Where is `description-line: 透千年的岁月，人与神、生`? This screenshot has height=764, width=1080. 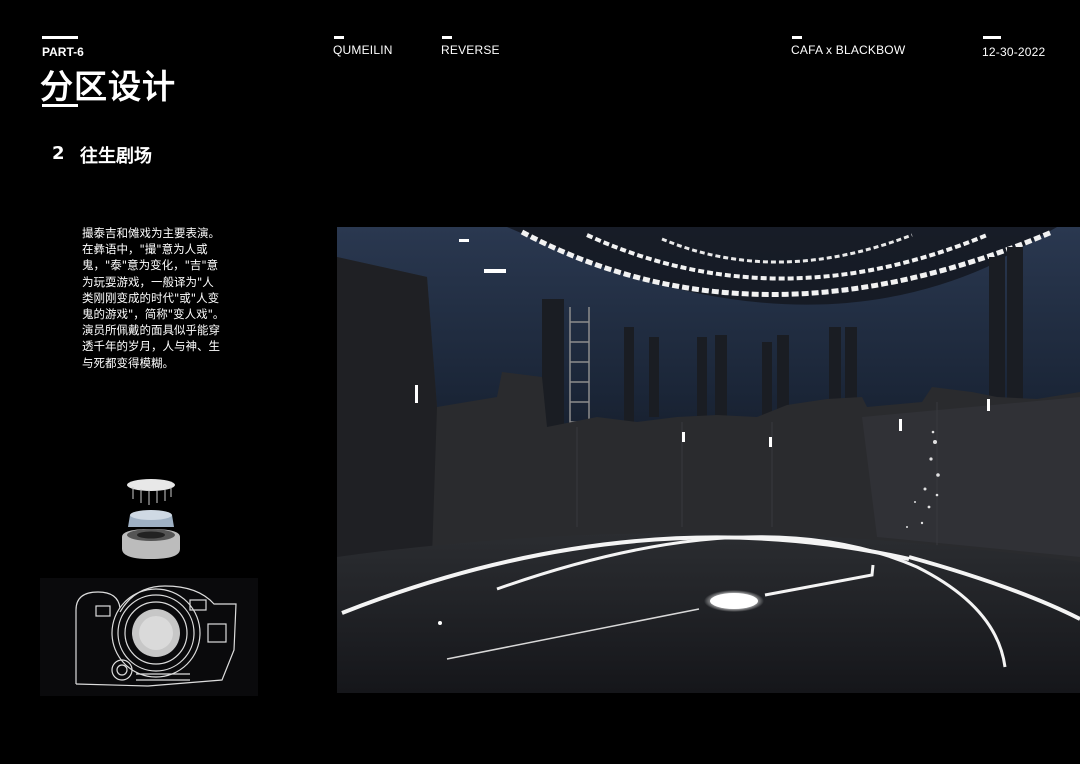
description-line: 透千年的岁月，人与神、生 is located at coordinates (151, 346).